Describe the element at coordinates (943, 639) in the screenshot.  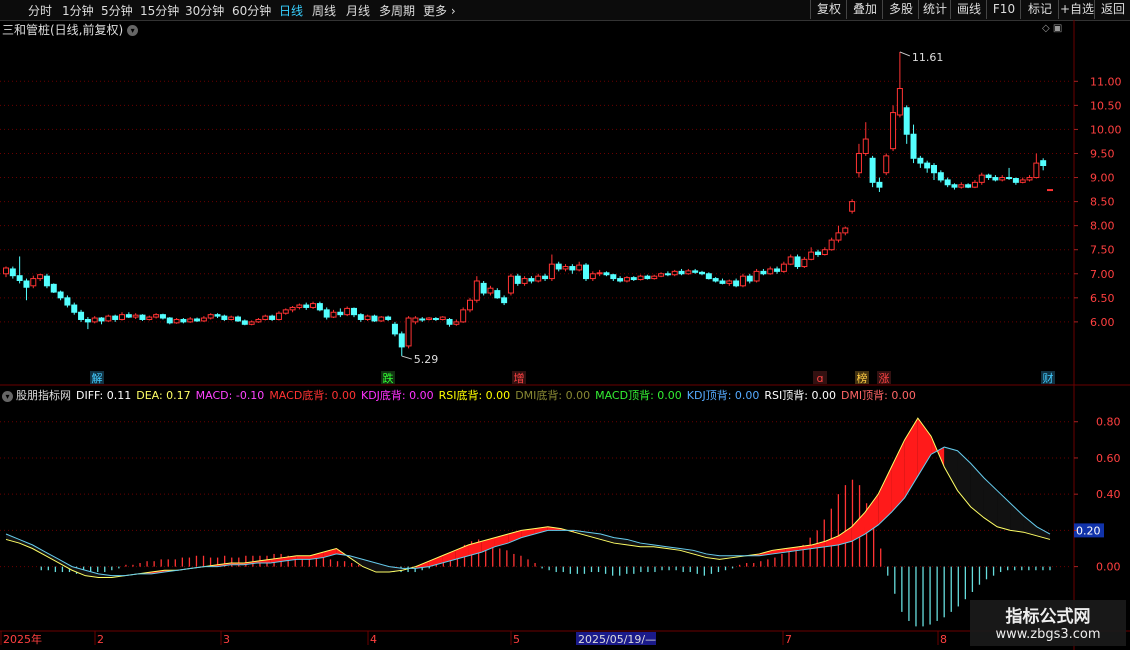
I see `date-tick: 8` at that location.